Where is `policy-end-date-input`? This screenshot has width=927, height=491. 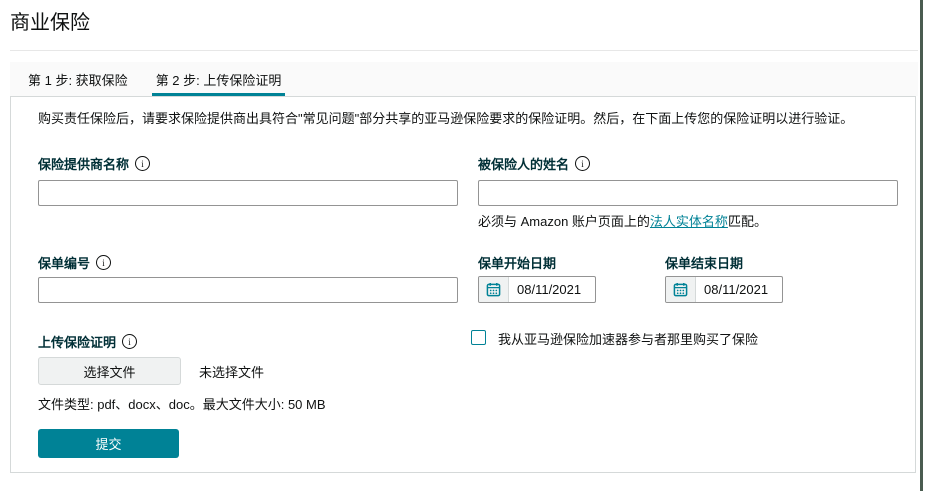 policy-end-date-input is located at coordinates (739, 289).